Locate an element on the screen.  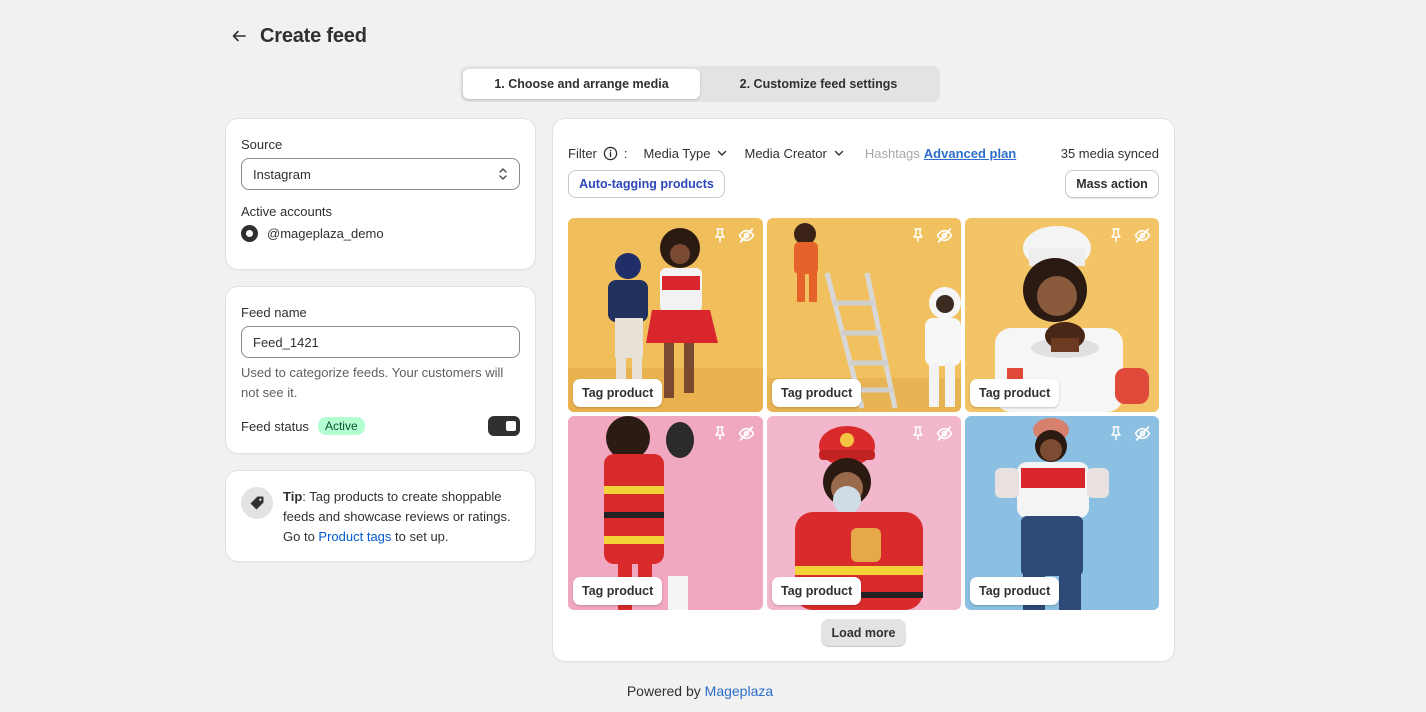
auto-tagging-button: Auto-tagging products is located at coordinates (646, 184).